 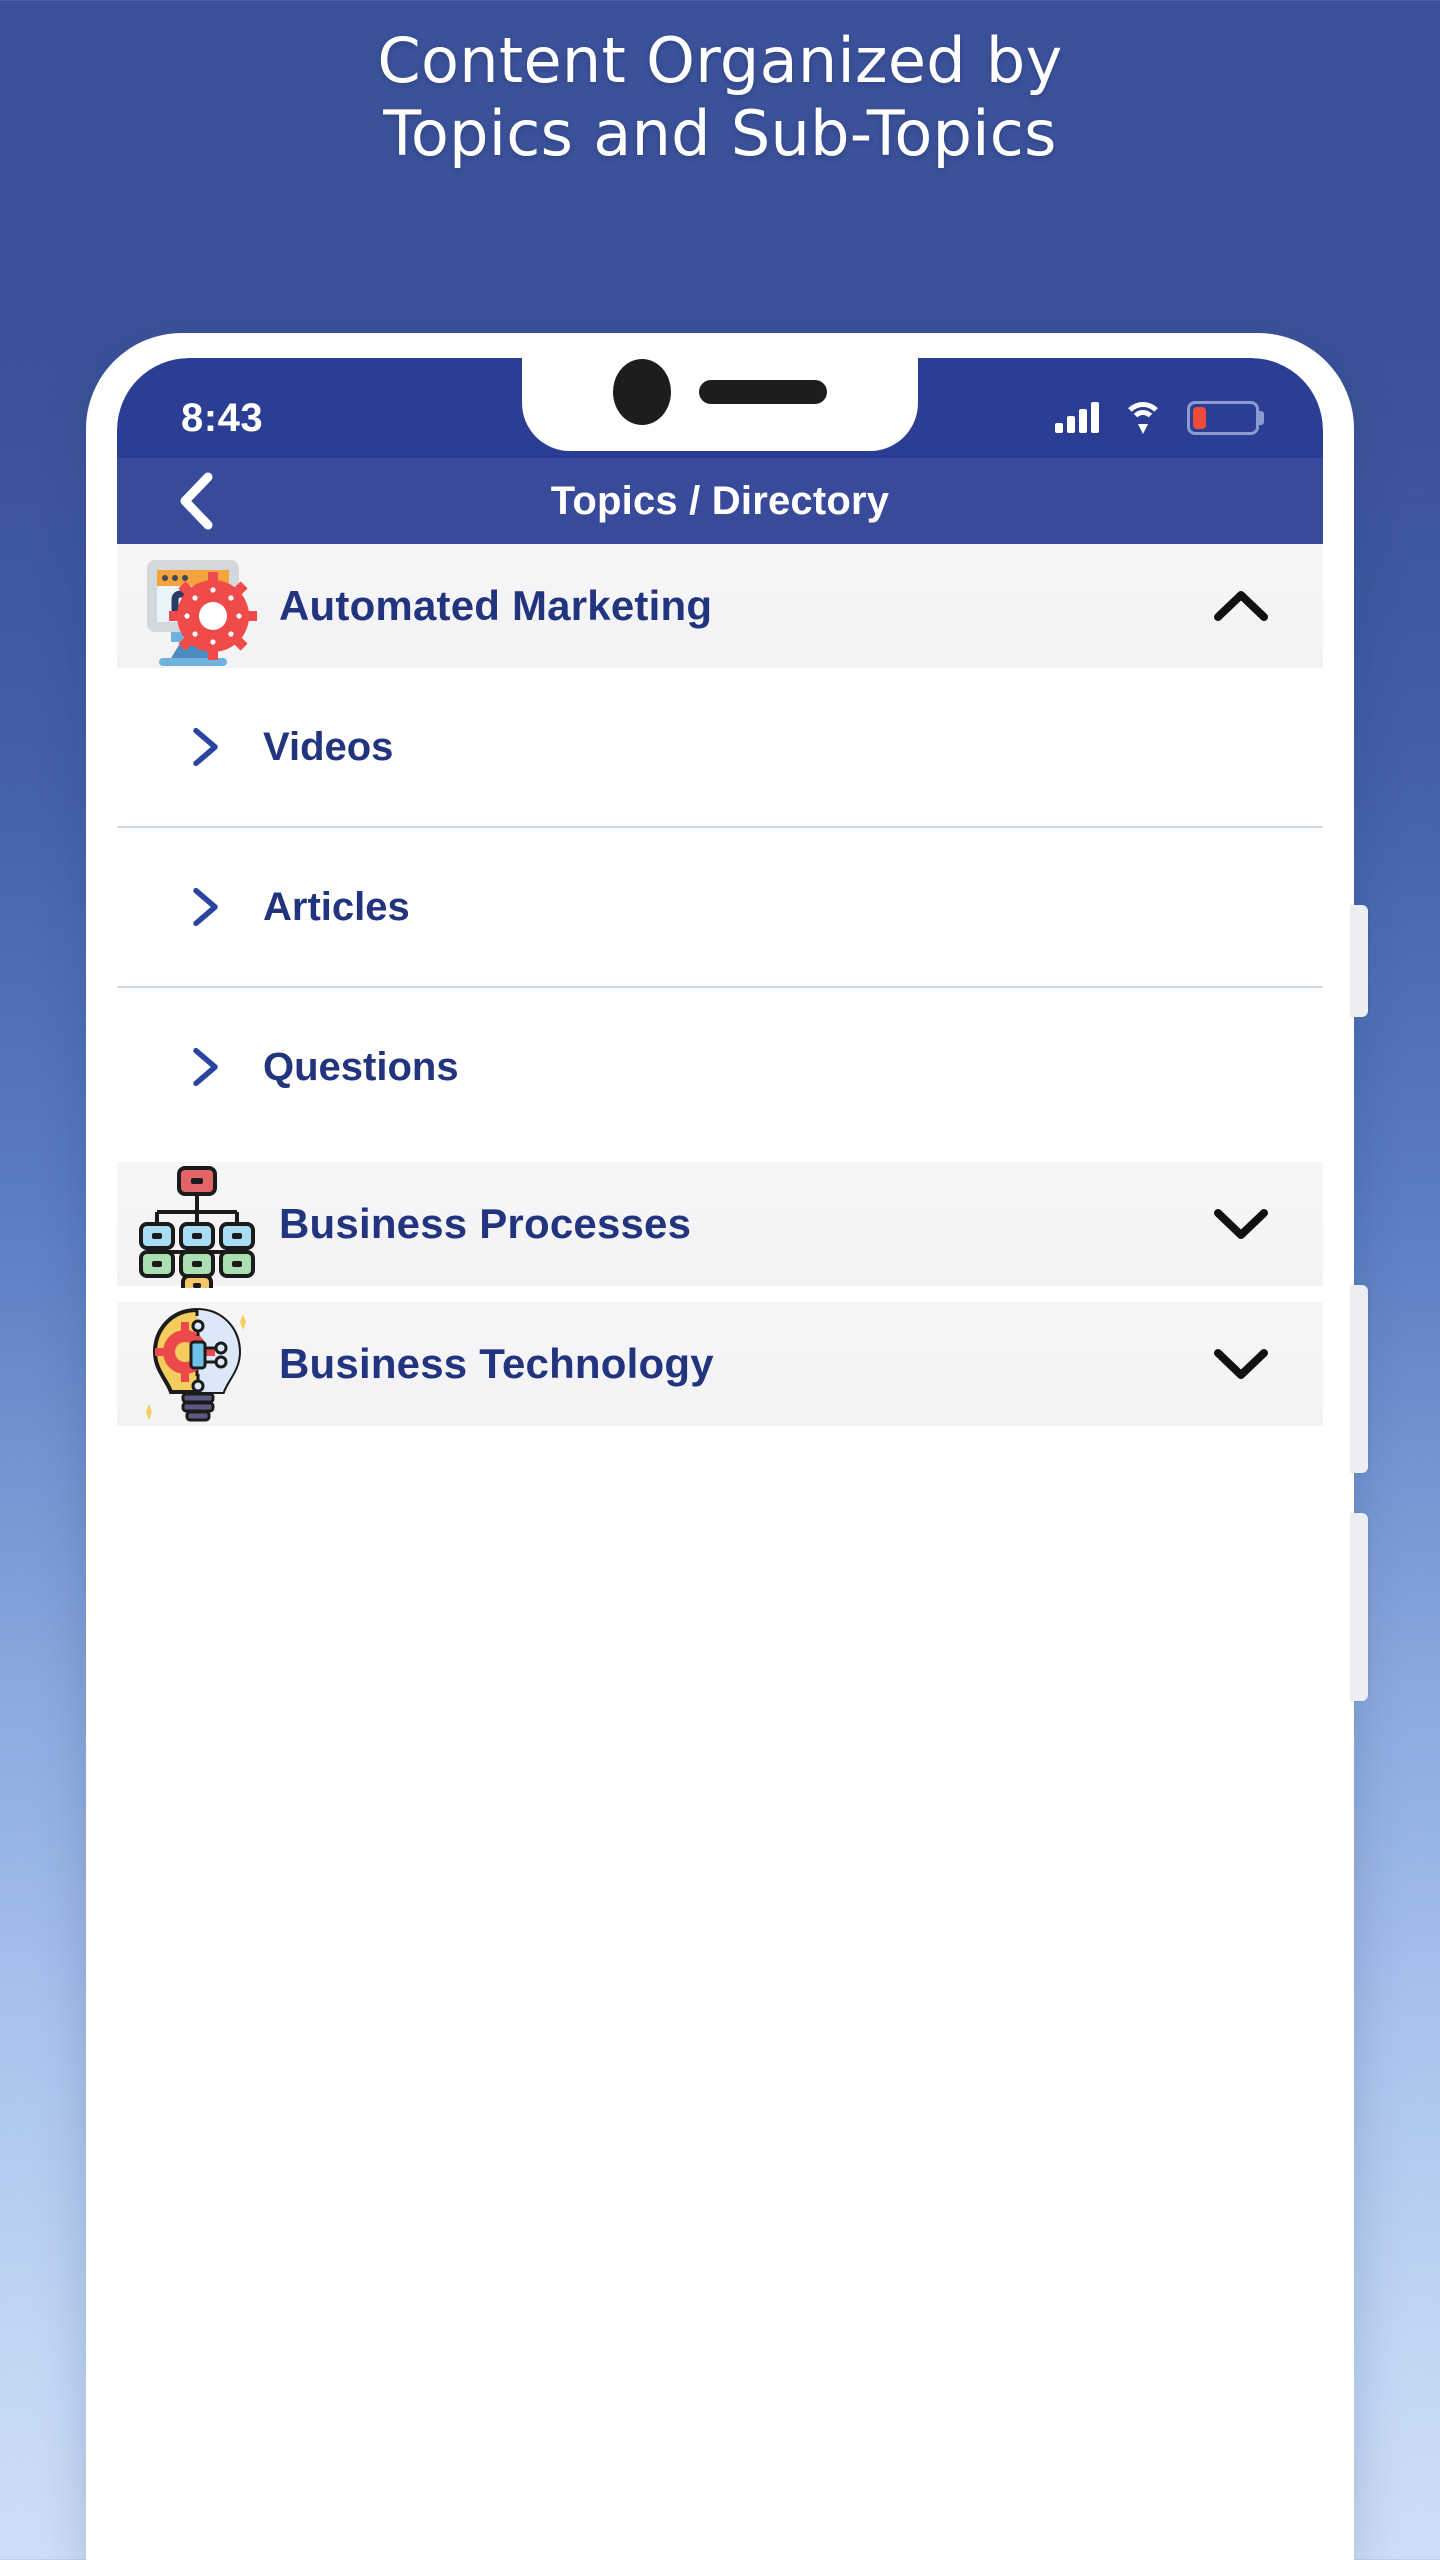 What do you see at coordinates (720, 1364) in the screenshot?
I see `topic-row-business-technology: Business Technology` at bounding box center [720, 1364].